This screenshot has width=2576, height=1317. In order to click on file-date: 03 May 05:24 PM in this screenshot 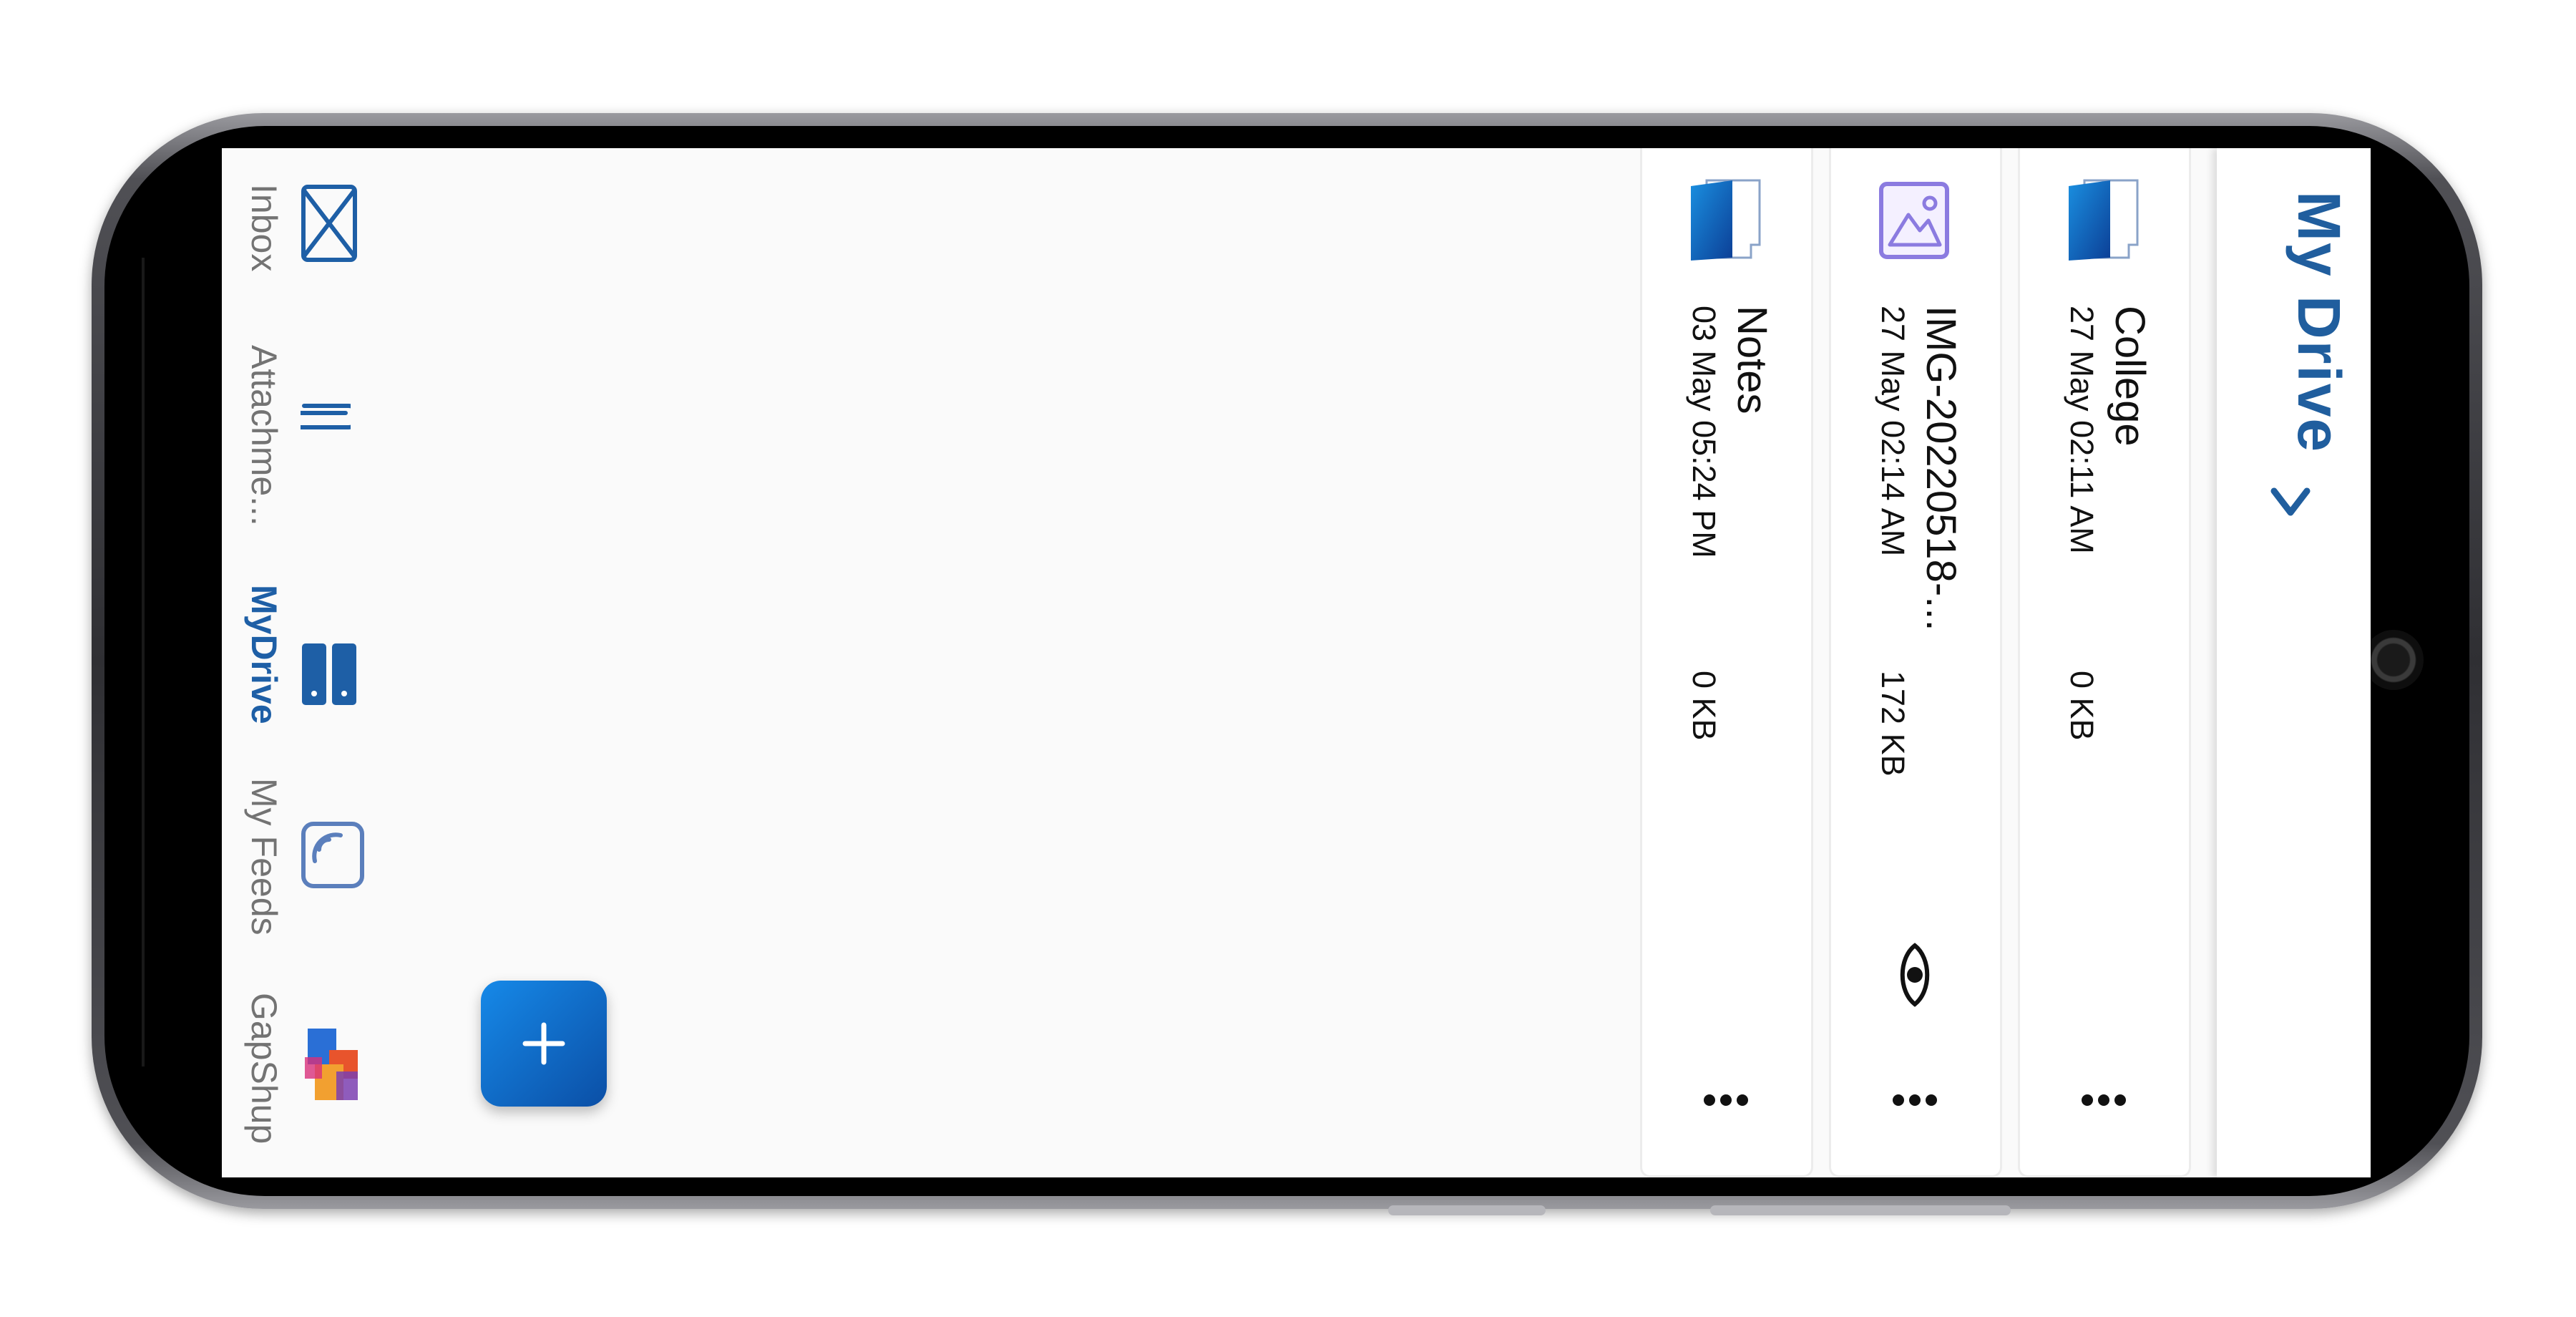, I will do `click(1704, 432)`.